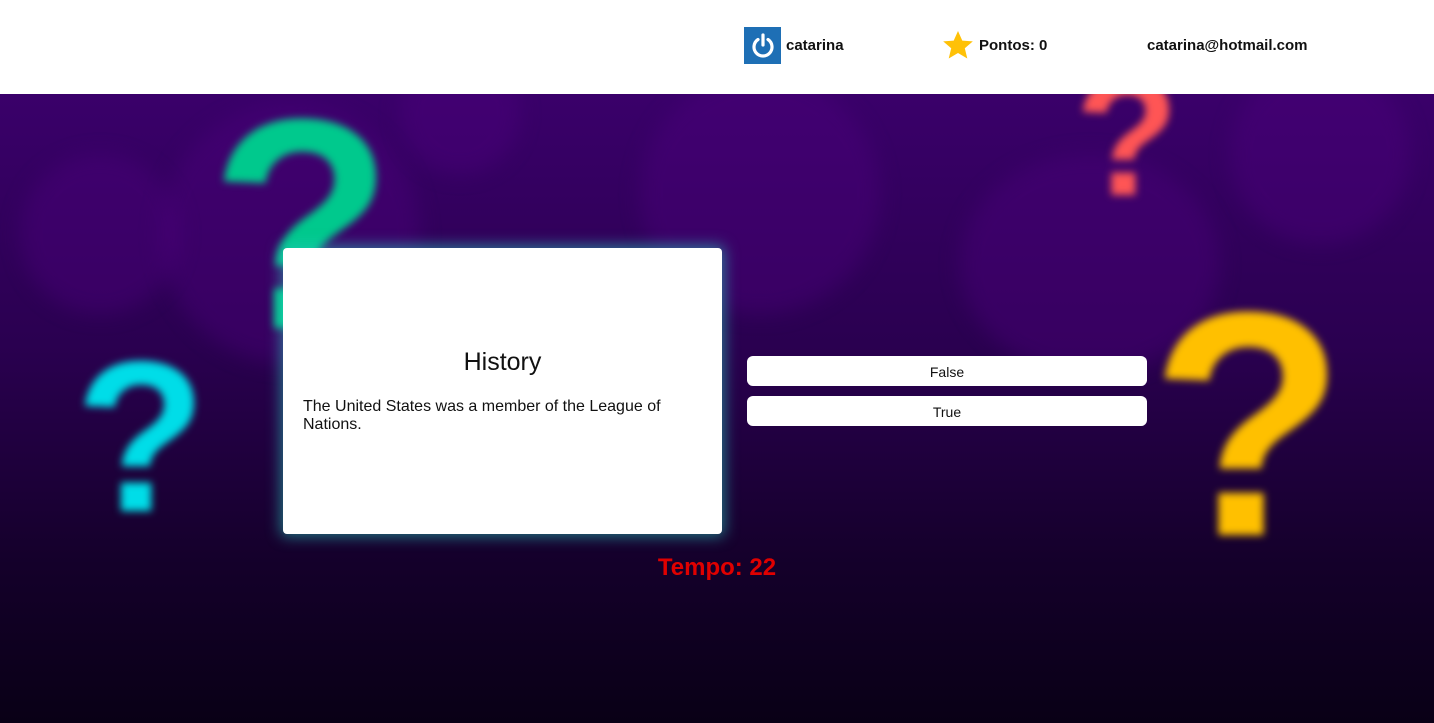 The width and height of the screenshot is (1434, 723). I want to click on power-icon, so click(762, 45).